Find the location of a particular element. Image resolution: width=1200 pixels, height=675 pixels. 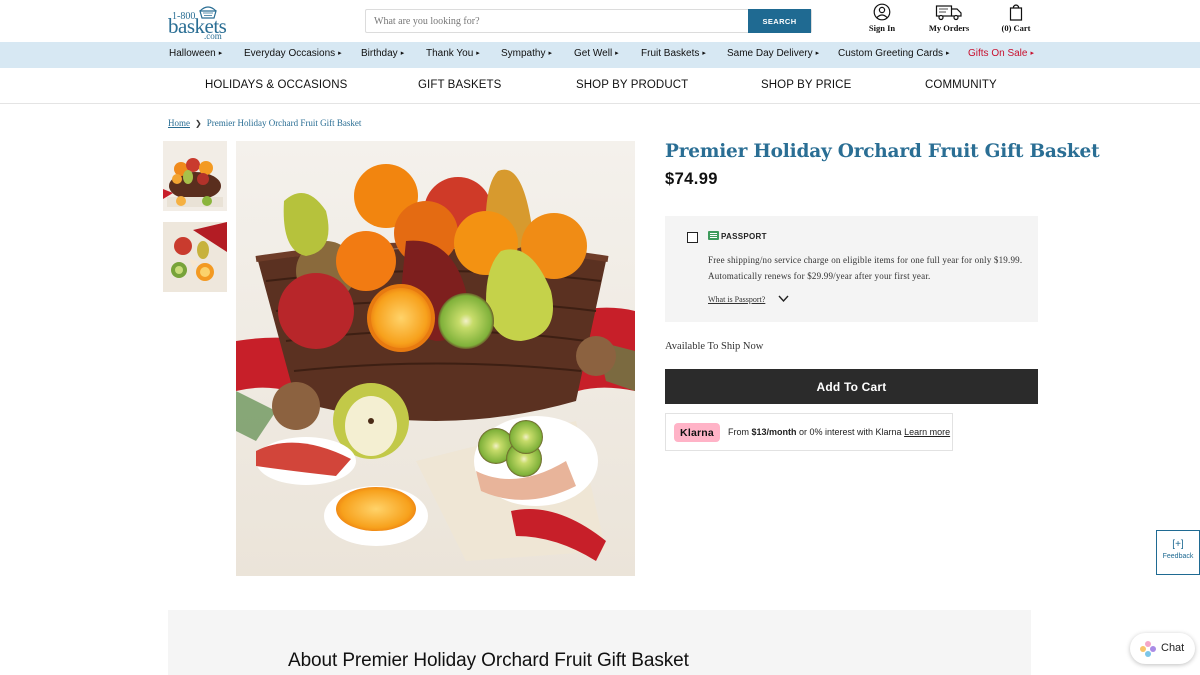

my-orders-label: My Orders is located at coordinates (949, 28).